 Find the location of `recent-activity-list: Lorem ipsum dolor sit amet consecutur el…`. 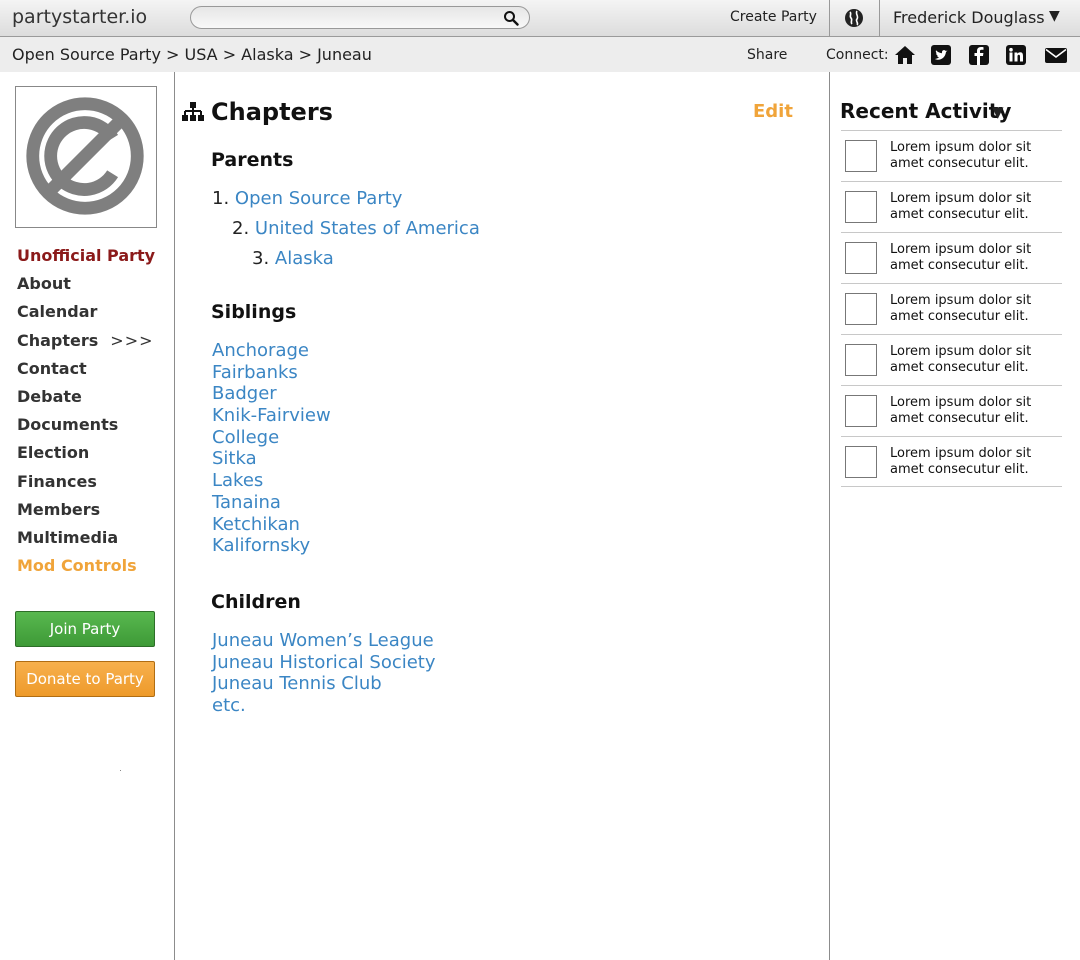

recent-activity-list: Lorem ipsum dolor sit amet consecutur el… is located at coordinates (951, 308).